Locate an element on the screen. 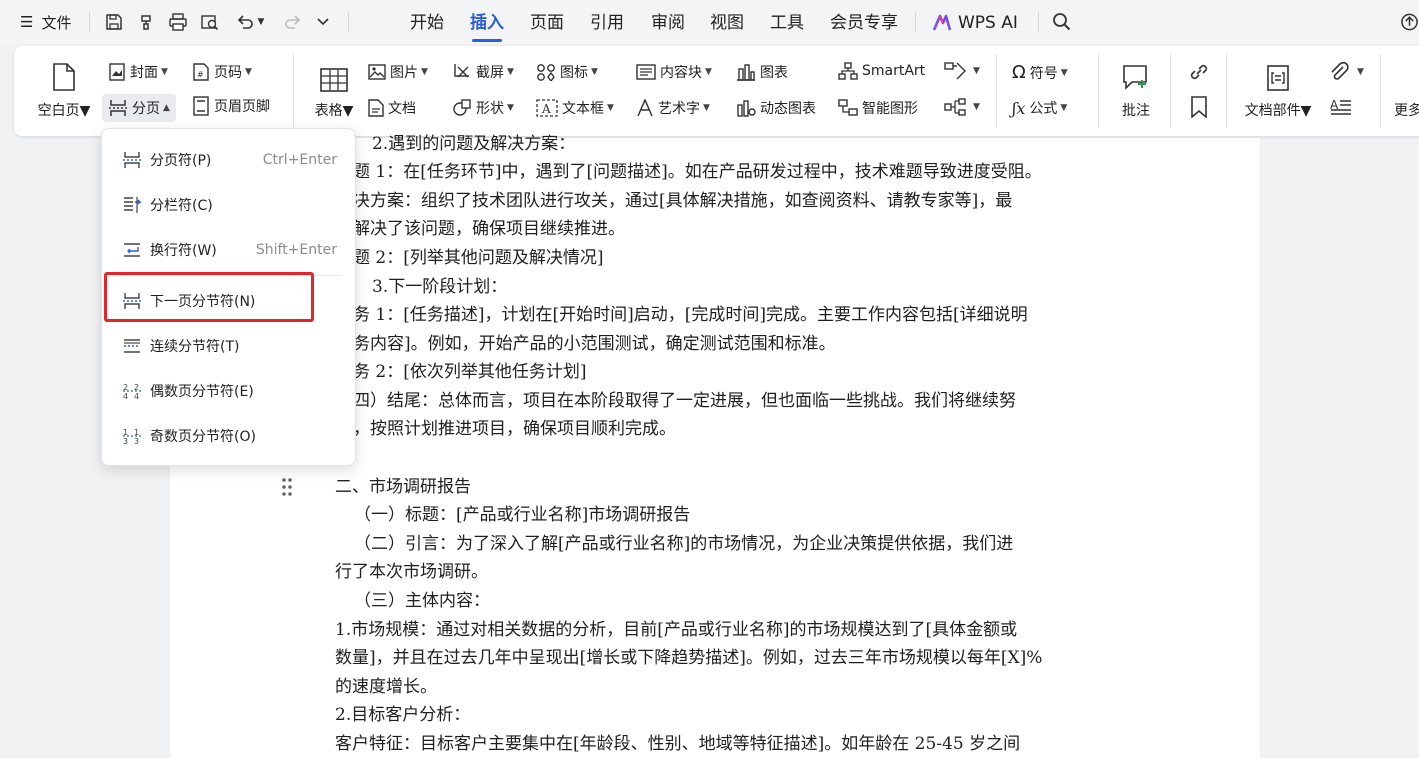 This screenshot has height=758, width=1419. content-block-label: 内容块 is located at coordinates (681, 73).